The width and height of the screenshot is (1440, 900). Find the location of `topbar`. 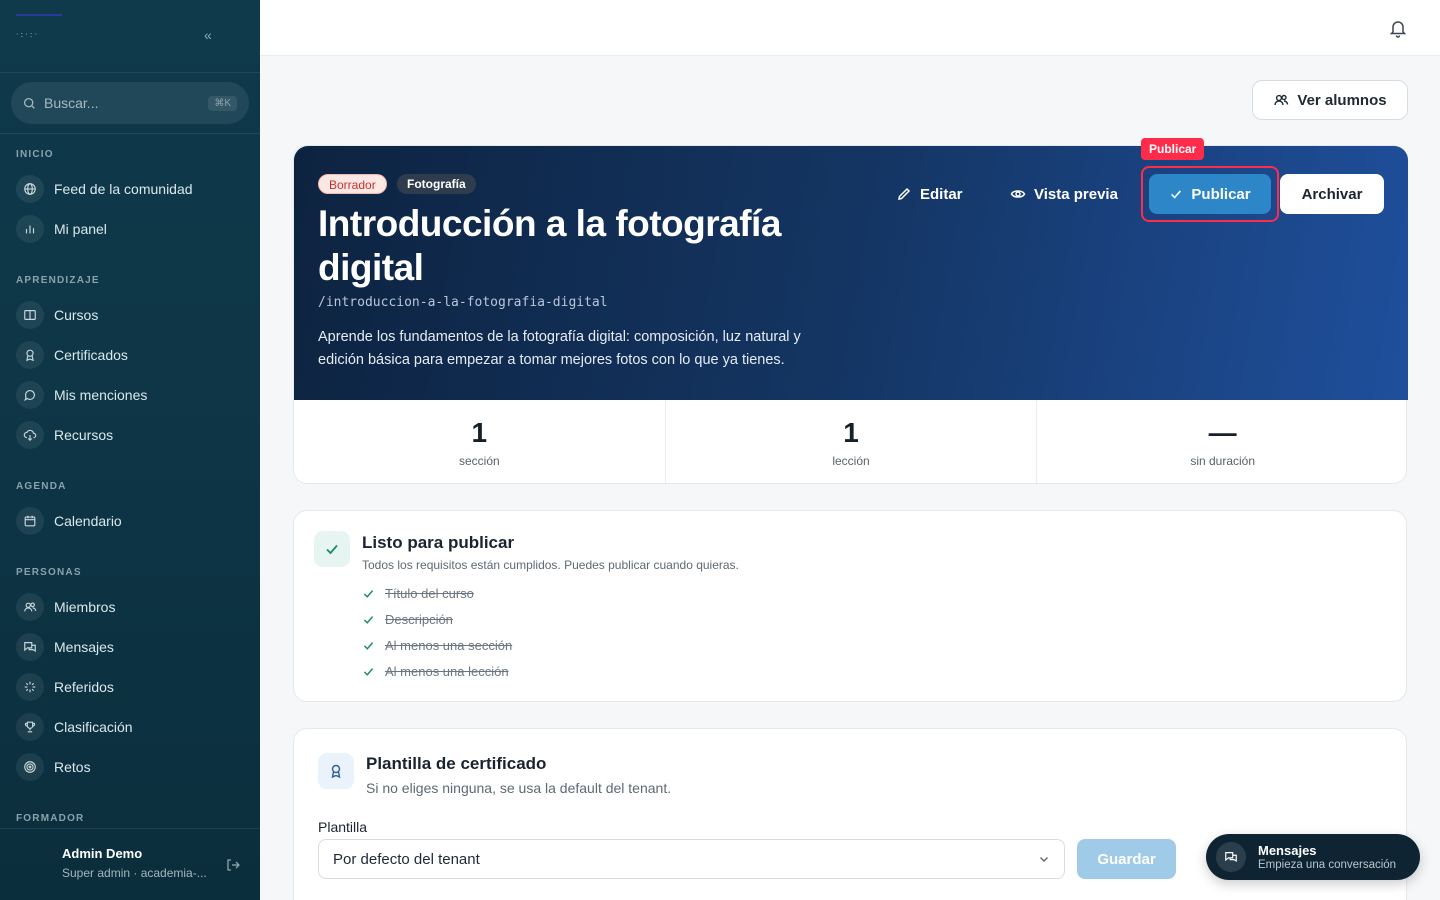

topbar is located at coordinates (850, 28).